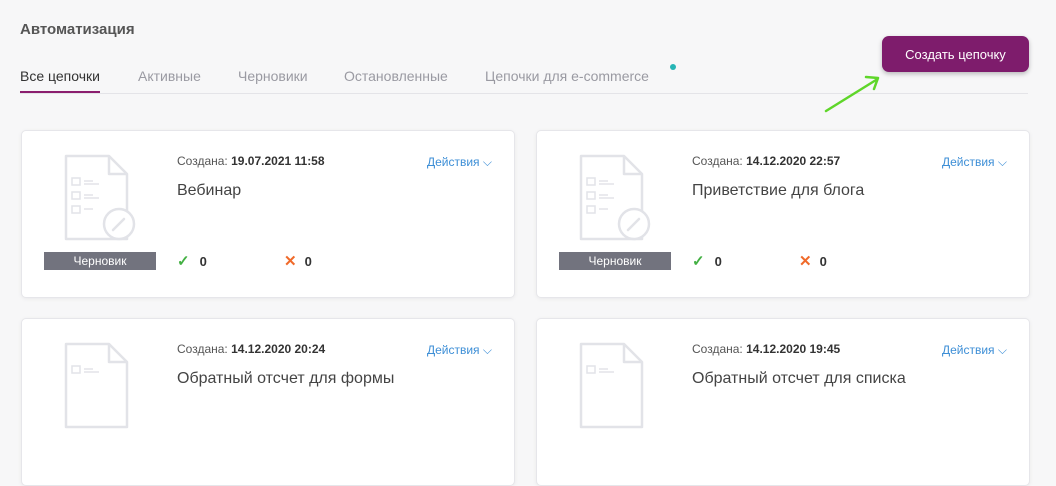 The width and height of the screenshot is (1056, 486). What do you see at coordinates (169, 76) in the screenshot?
I see `tab-active: Активные` at bounding box center [169, 76].